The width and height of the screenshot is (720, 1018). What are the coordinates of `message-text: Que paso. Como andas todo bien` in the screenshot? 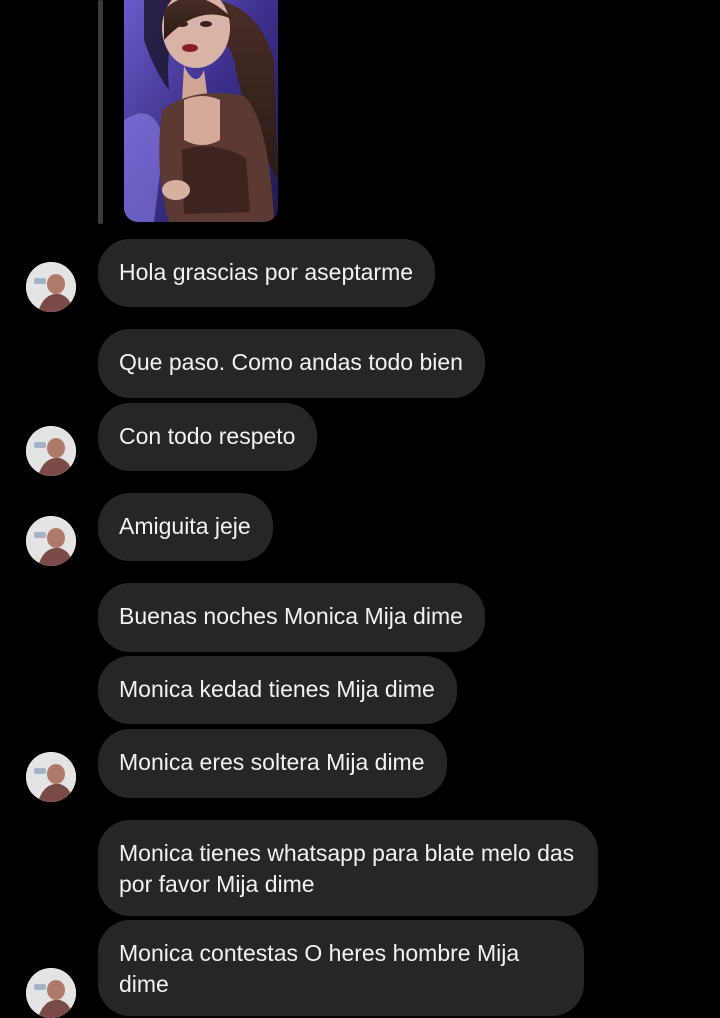 It's located at (291, 362).